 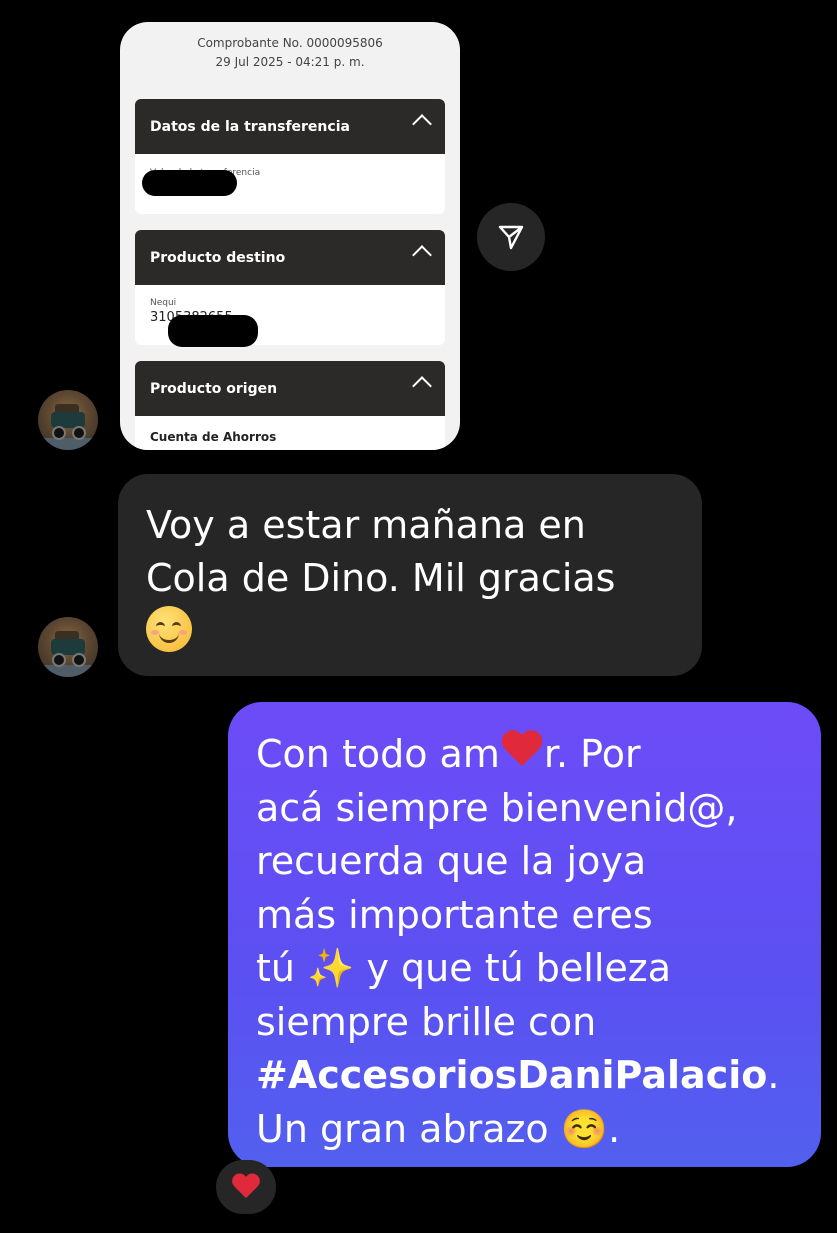 I want to click on hashtag-link: #AccesoriosDaniPalacio, so click(x=511, y=1075).